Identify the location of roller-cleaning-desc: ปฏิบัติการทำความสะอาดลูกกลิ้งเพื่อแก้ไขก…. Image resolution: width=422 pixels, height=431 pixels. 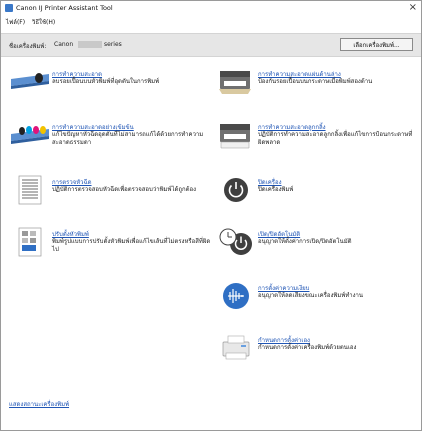
(335, 138).